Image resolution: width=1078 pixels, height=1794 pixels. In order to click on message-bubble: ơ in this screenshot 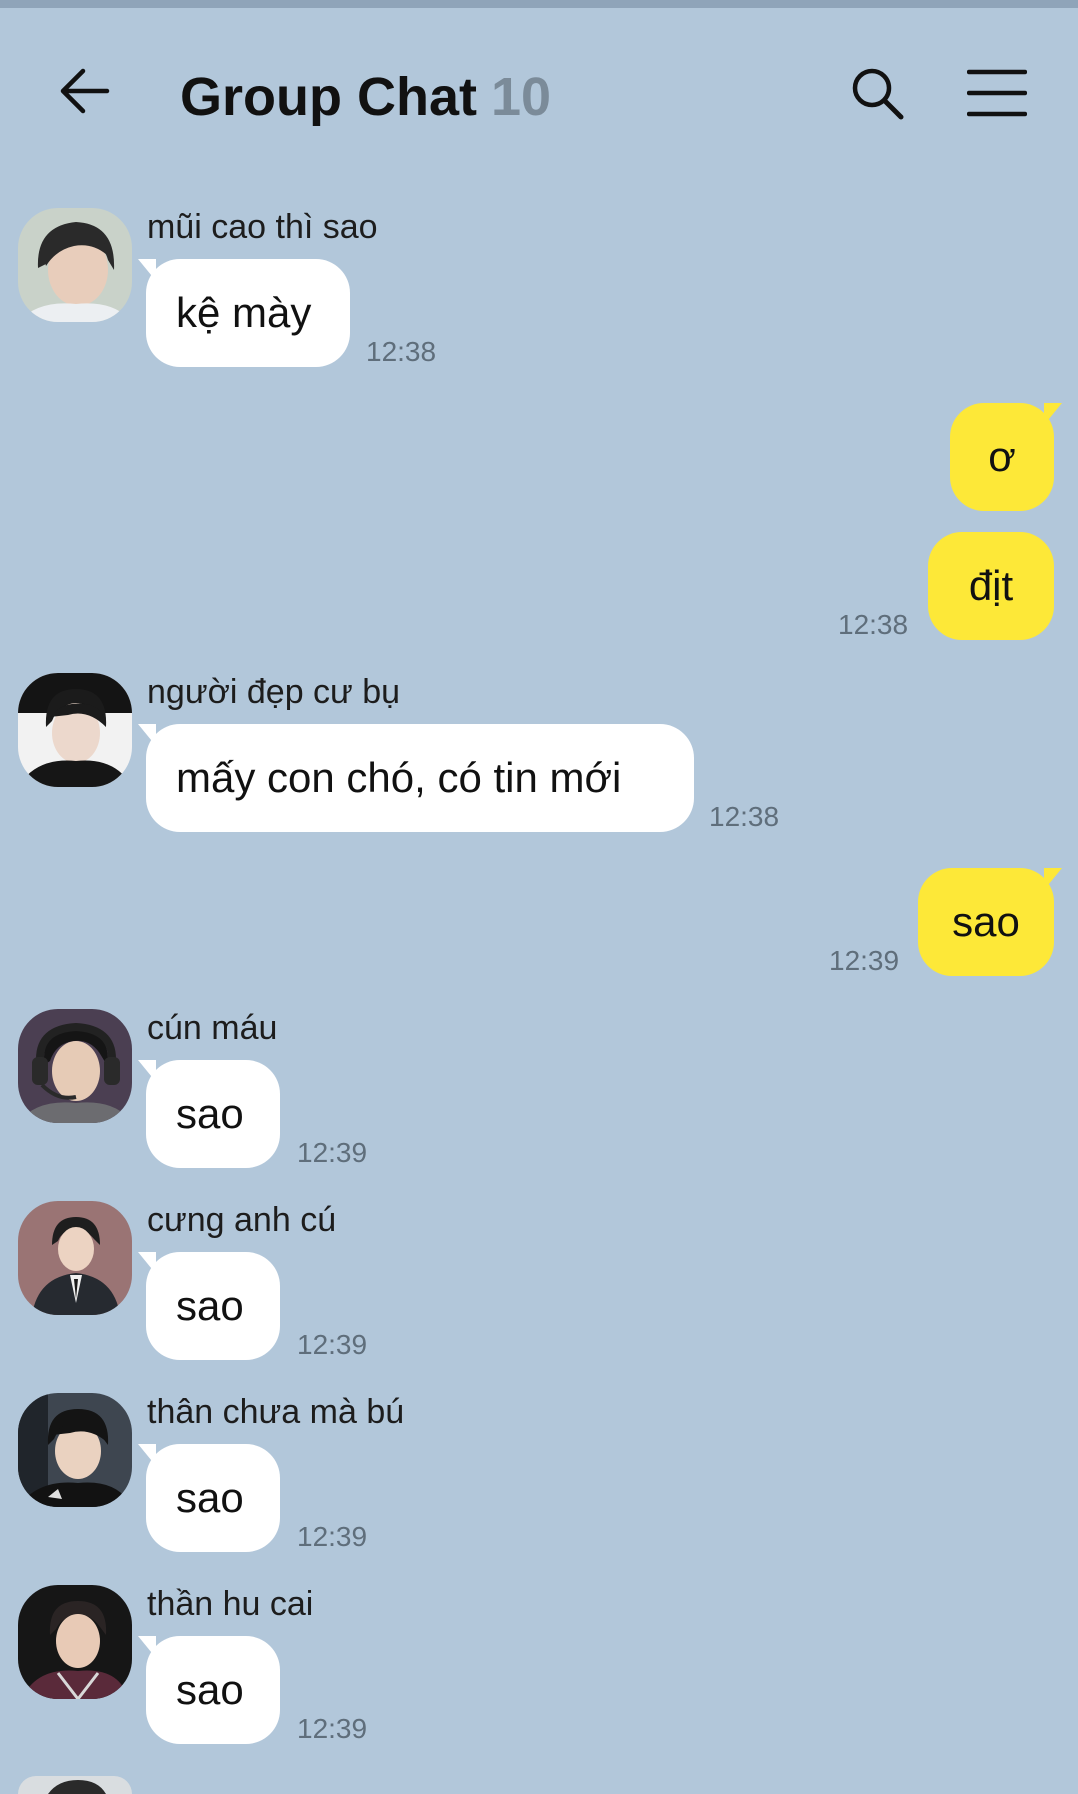, I will do `click(1006, 457)`.